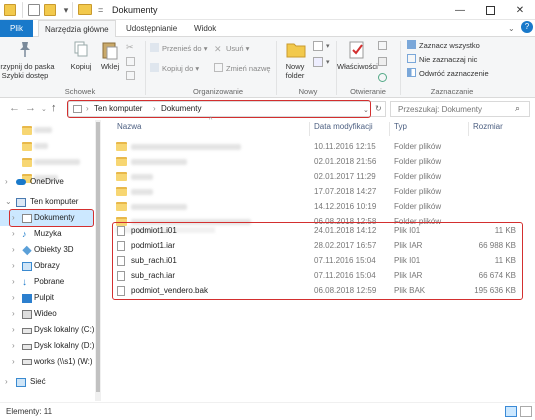 This screenshot has height=420, width=535. Describe the element at coordinates (47, 382) in the screenshot. I see `sidebar-item-network: › Sieć` at that location.